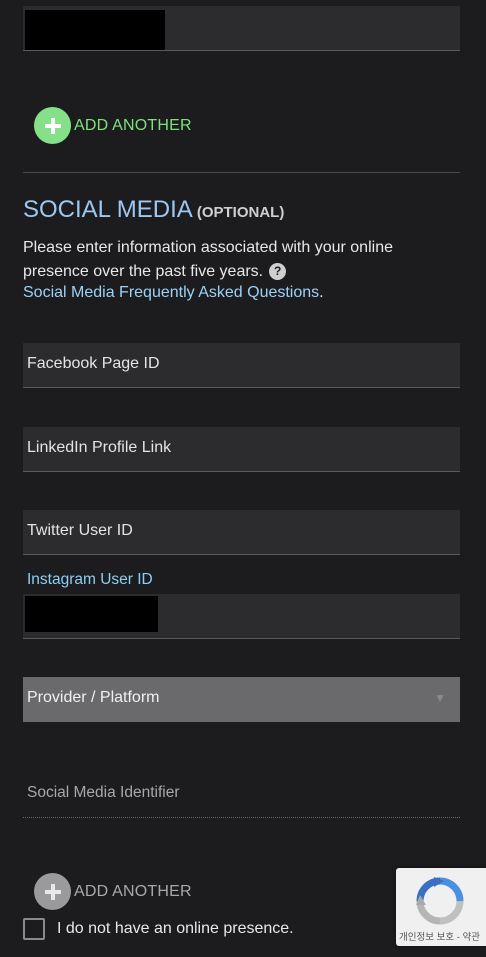 The image size is (486, 957). What do you see at coordinates (99, 447) in the screenshot?
I see `linkedin-placeholder: LinkedIn Profile Link` at bounding box center [99, 447].